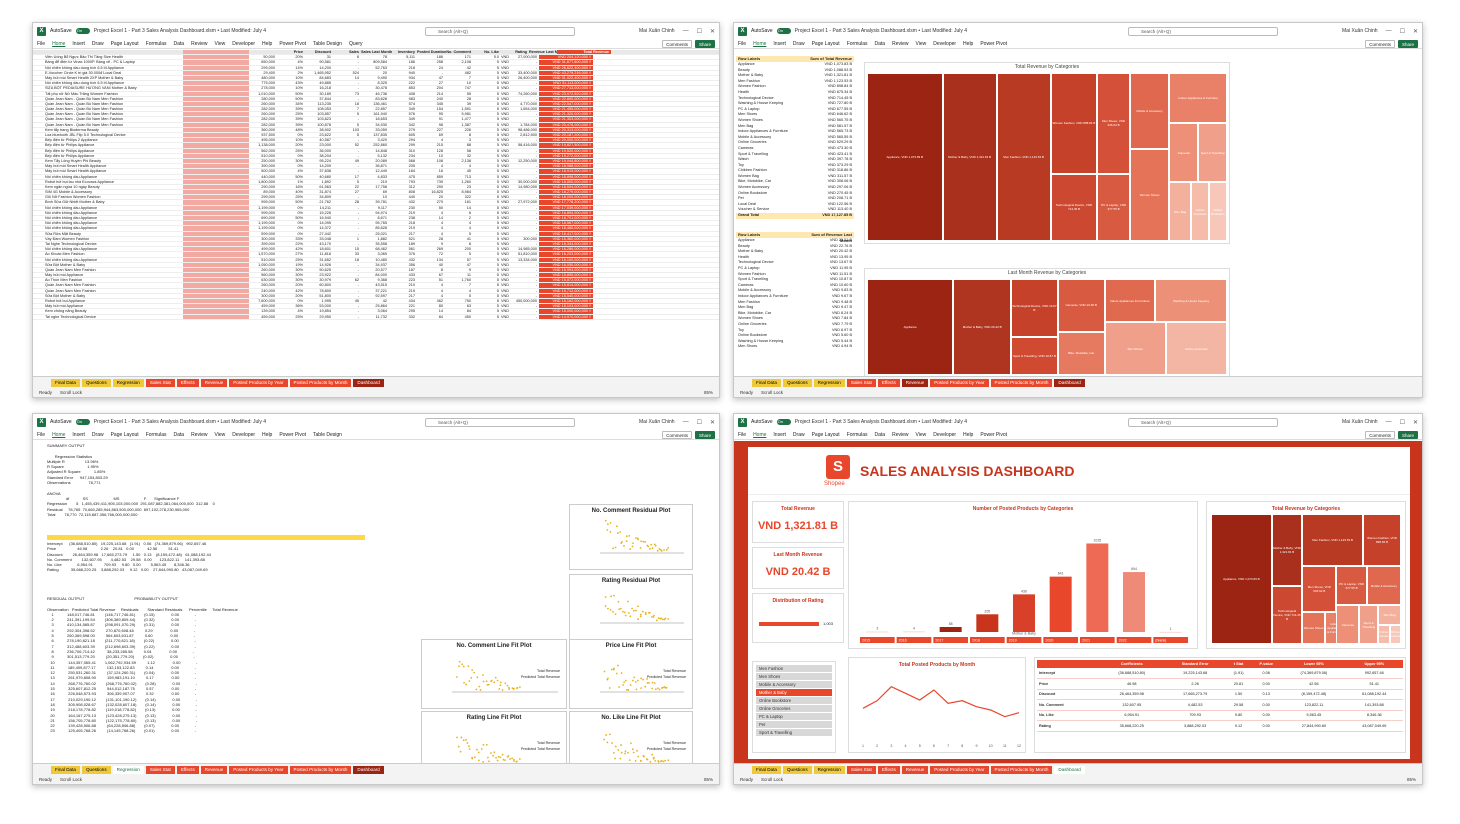 The height and width of the screenshot is (824, 1460). Describe the element at coordinates (1196, 348) in the screenshot. I see `treemap-cell: Online Groceries` at that location.